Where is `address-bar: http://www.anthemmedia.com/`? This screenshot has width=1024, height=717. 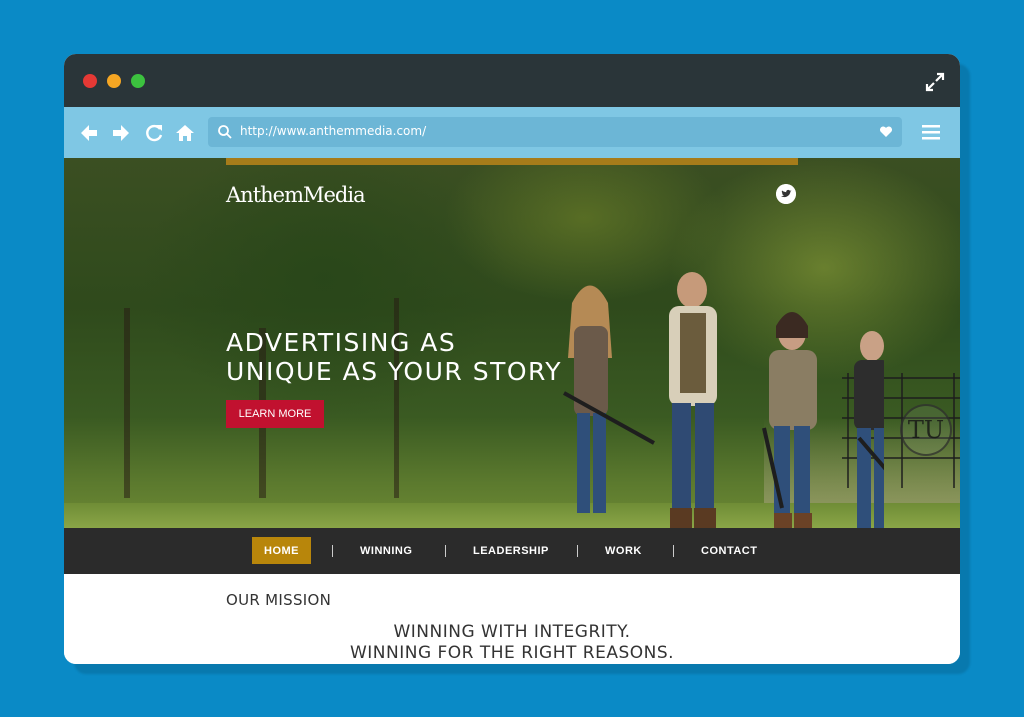
address-bar: http://www.anthemmedia.com/ is located at coordinates (555, 132).